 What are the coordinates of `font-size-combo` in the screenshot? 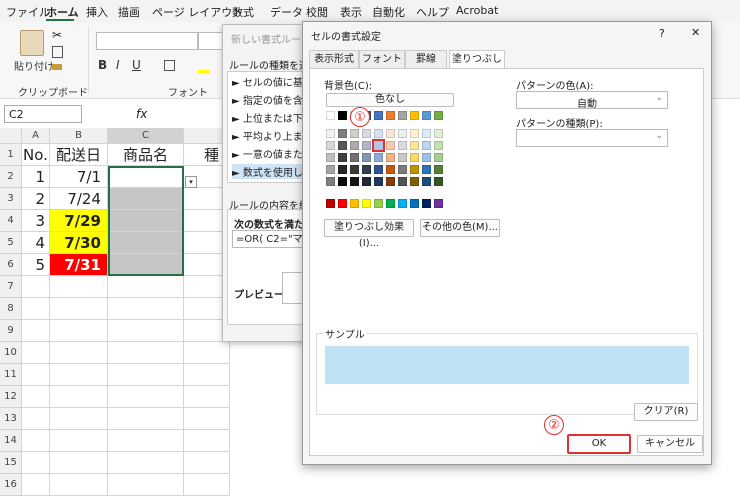 It's located at (211, 41).